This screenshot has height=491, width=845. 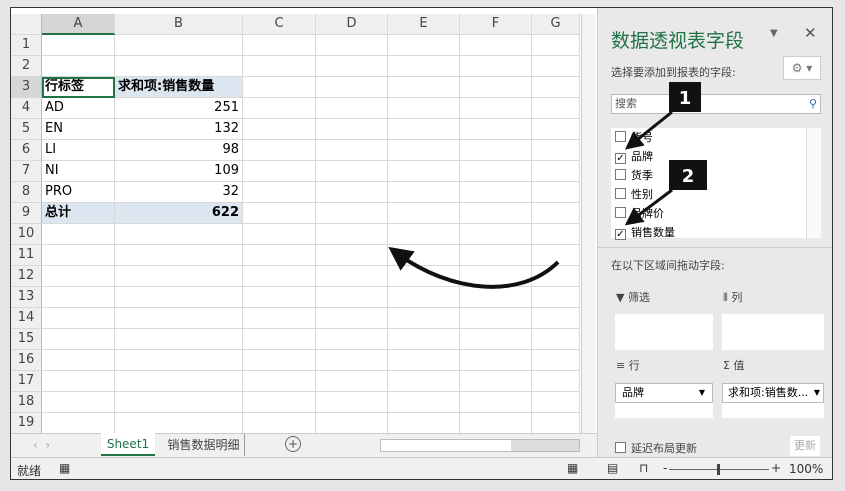 I want to click on zoom-slider, so click(x=719, y=469).